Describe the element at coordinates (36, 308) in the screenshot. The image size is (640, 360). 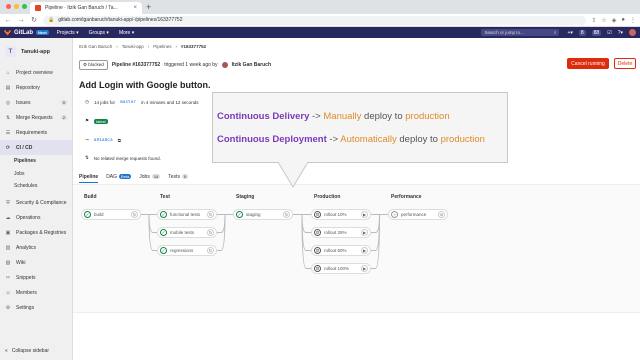
I see `sidebar-item-settings: ⚙ Settings` at that location.